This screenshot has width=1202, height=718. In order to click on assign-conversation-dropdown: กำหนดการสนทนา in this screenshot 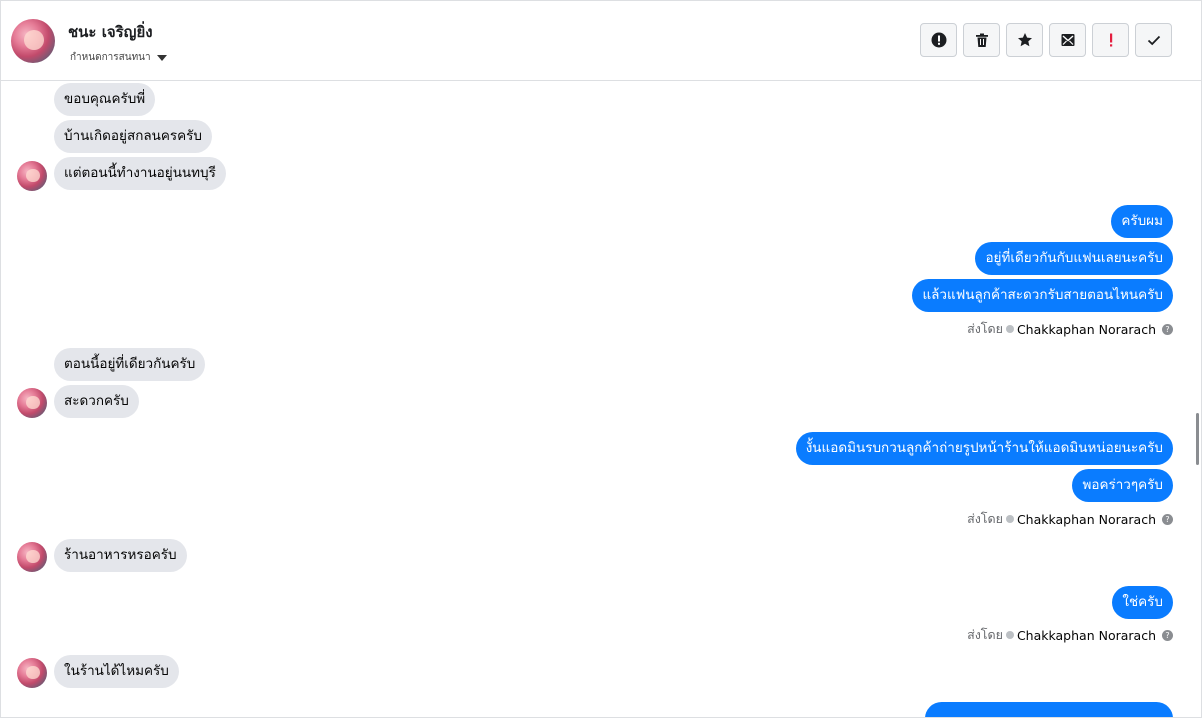, I will do `click(118, 57)`.